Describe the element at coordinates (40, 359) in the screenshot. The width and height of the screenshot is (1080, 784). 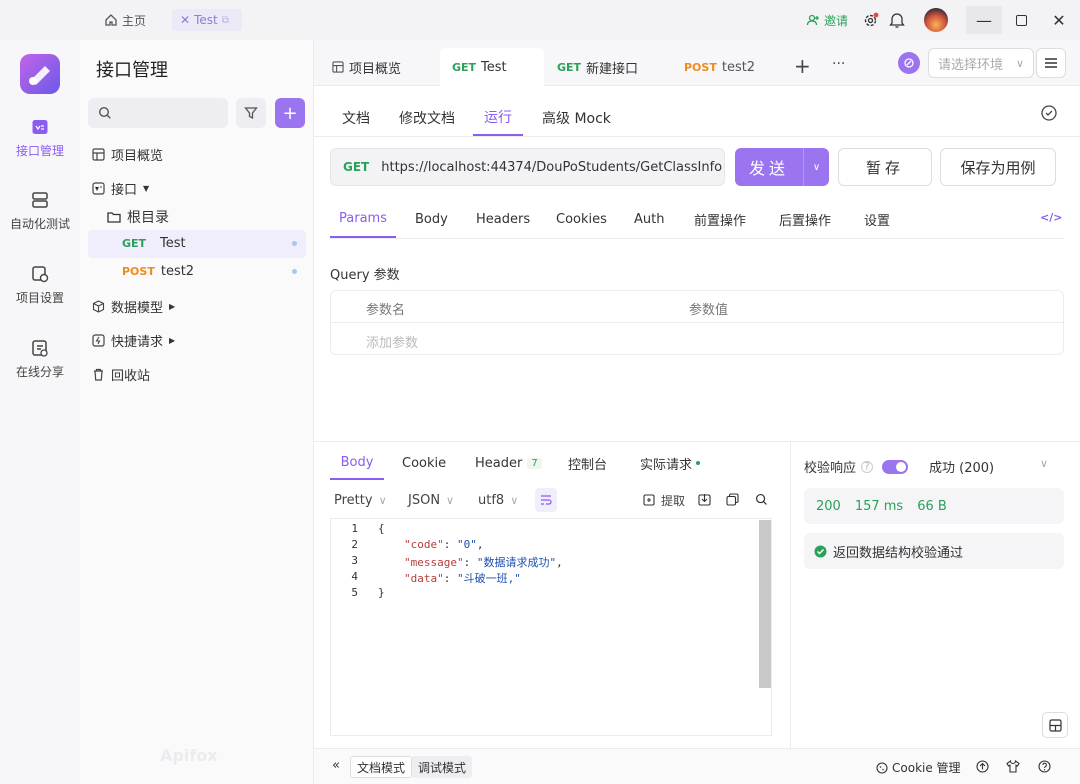
I see `rail-item-share: 在线分享` at that location.